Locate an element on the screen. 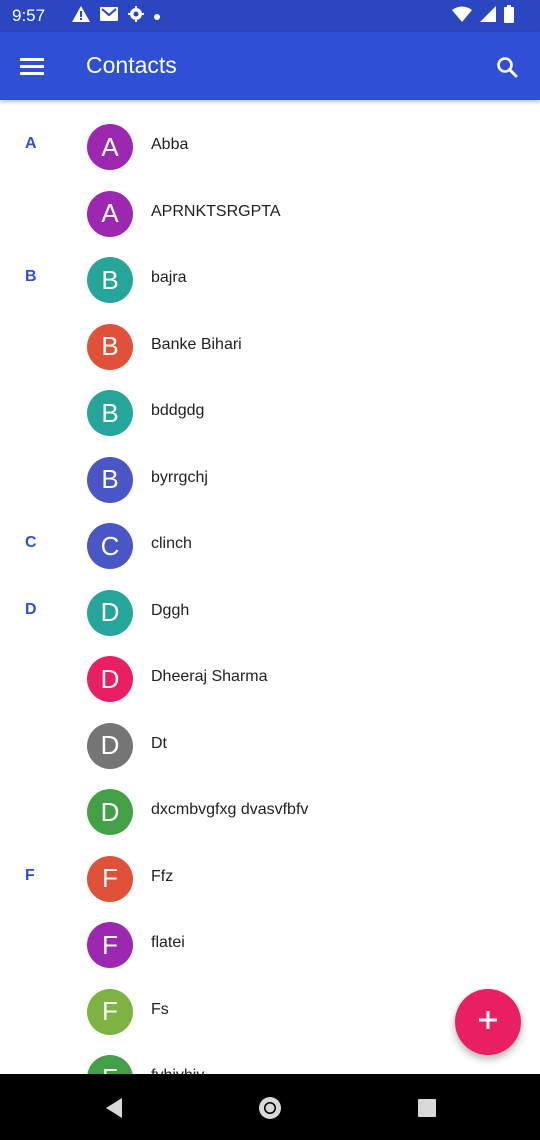 This screenshot has width=540, height=1140. battery-icon is located at coordinates (509, 16).